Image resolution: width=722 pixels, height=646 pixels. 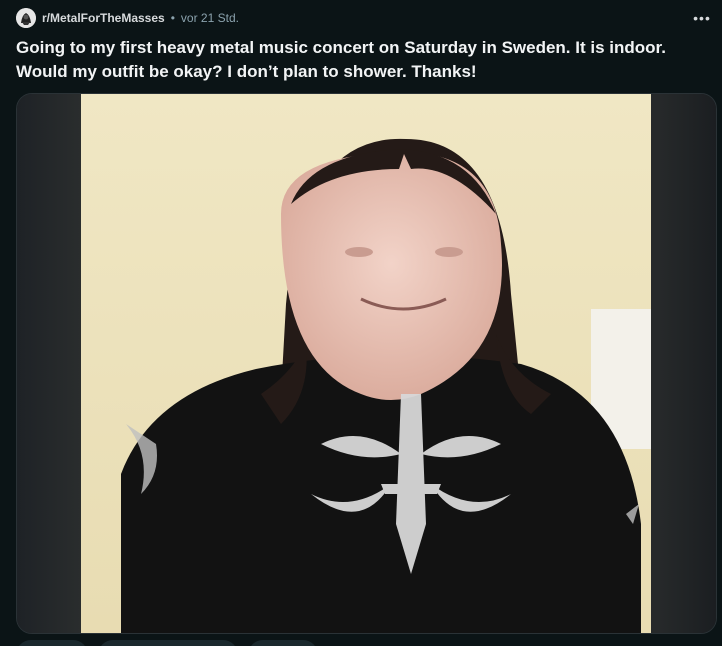 I want to click on action-bar, so click(x=167, y=643).